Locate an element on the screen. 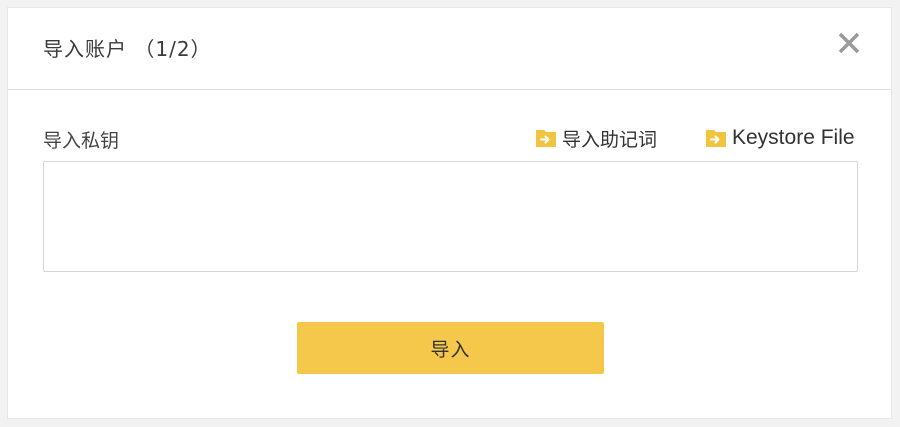 Image resolution: width=900 pixels, height=427 pixels. keystore-file-link: Keystore File is located at coordinates (780, 138).